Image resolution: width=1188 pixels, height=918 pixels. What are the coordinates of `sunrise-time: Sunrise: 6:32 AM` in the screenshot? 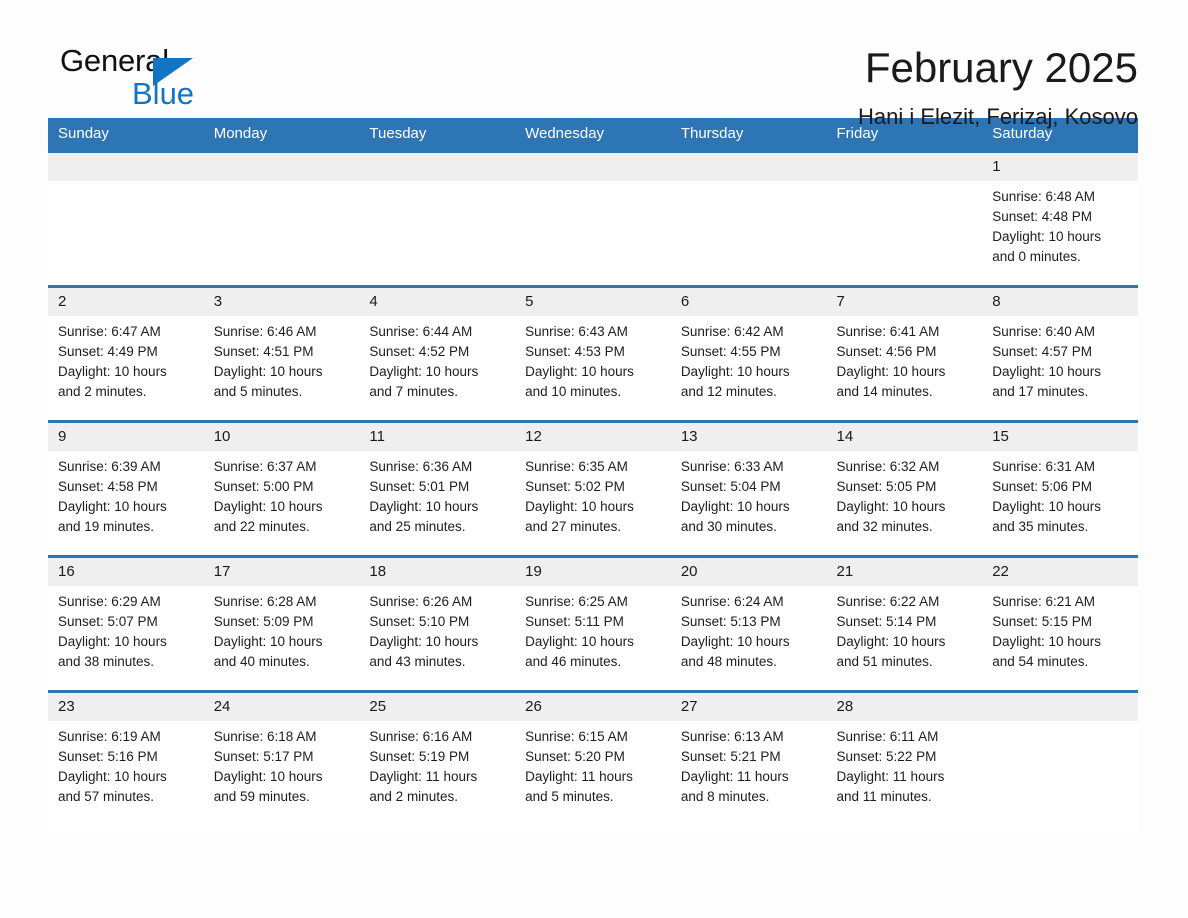 It's located at (888, 466).